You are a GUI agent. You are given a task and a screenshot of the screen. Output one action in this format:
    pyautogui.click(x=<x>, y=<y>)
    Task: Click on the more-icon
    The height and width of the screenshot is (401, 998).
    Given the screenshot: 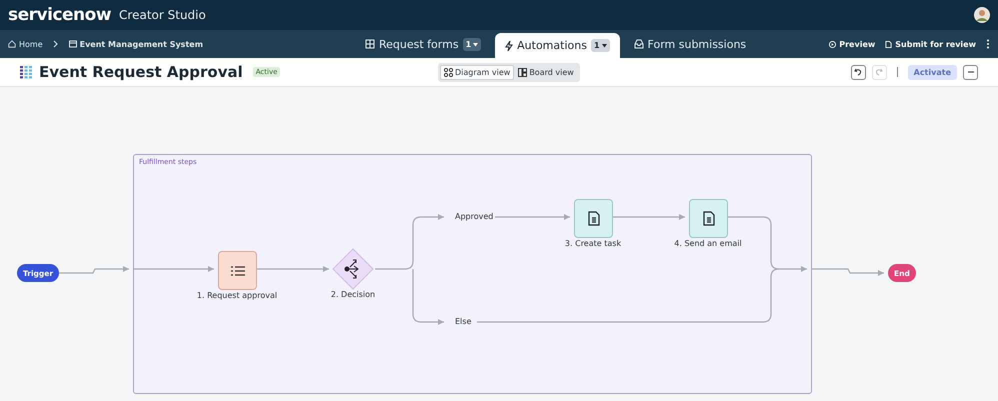 What is the action you would take?
    pyautogui.click(x=988, y=44)
    